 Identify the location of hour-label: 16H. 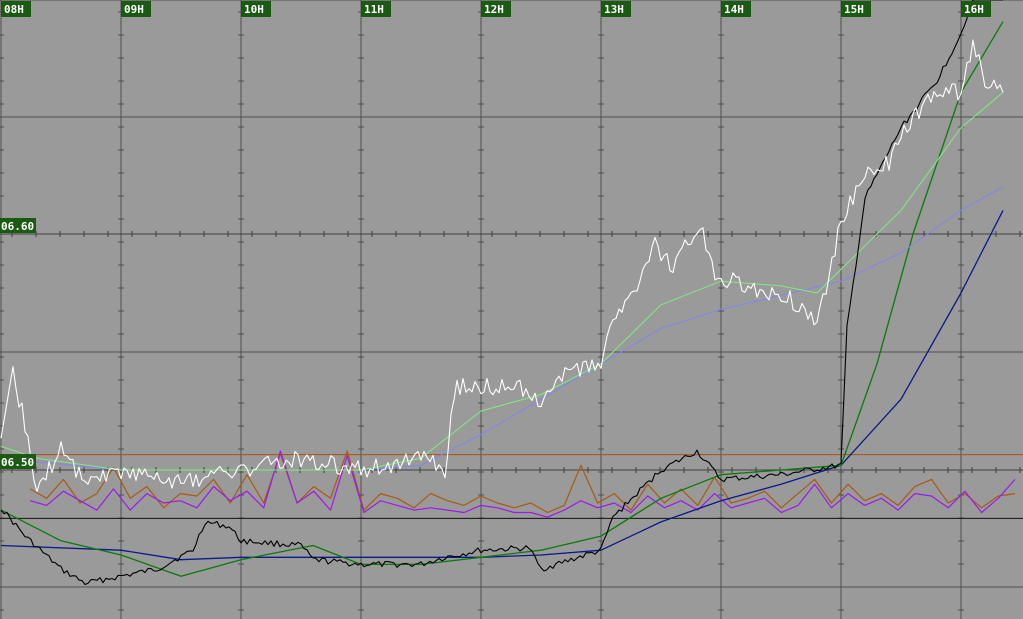
(974, 9).